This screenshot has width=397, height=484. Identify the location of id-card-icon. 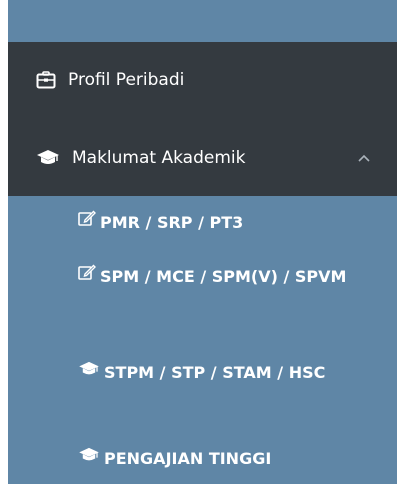
(46, 80).